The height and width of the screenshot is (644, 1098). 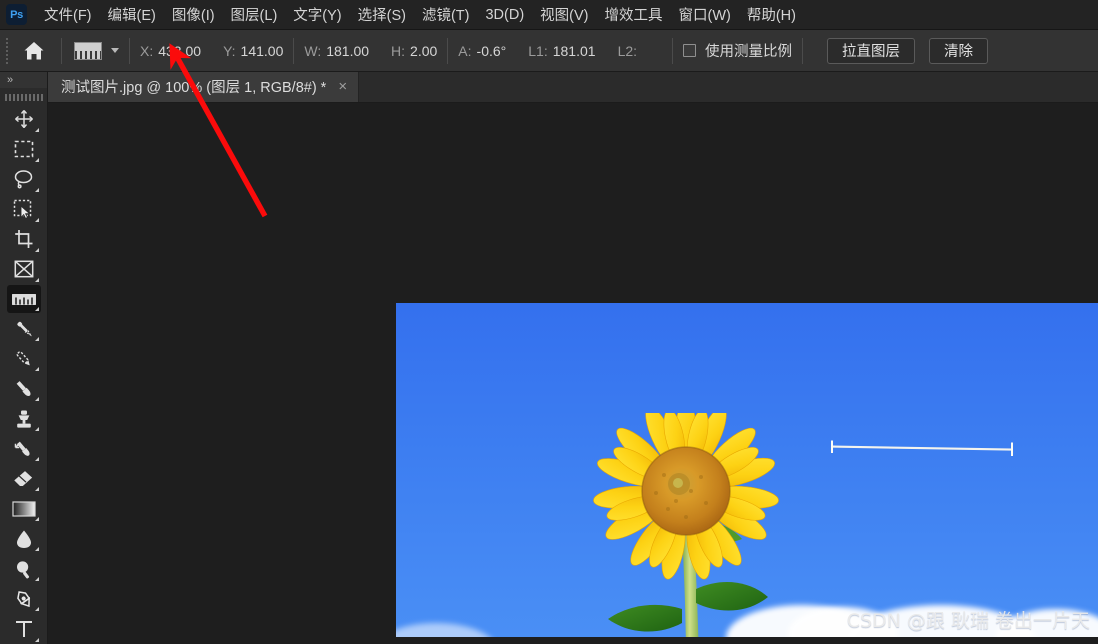 I want to click on spot-healing-brush-tool, so click(x=24, y=358).